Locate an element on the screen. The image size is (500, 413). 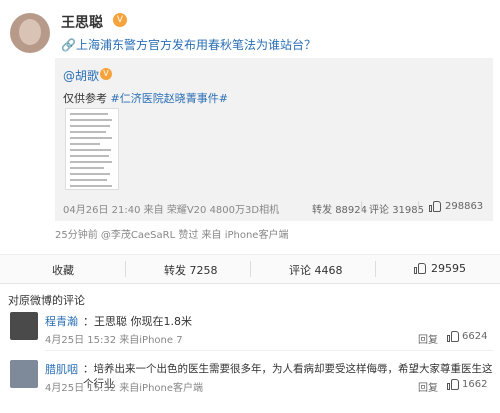
commenter-name: 程青瀚 is located at coordinates (61, 321).